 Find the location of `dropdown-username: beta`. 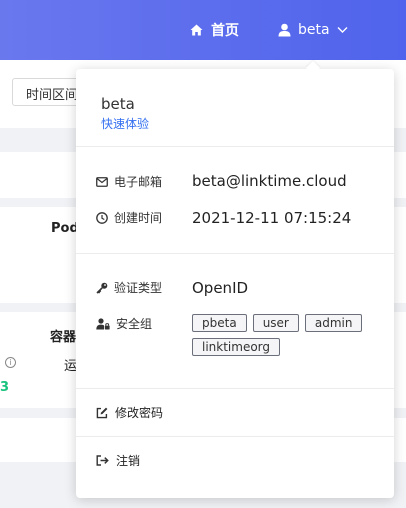

dropdown-username: beta is located at coordinates (118, 104).